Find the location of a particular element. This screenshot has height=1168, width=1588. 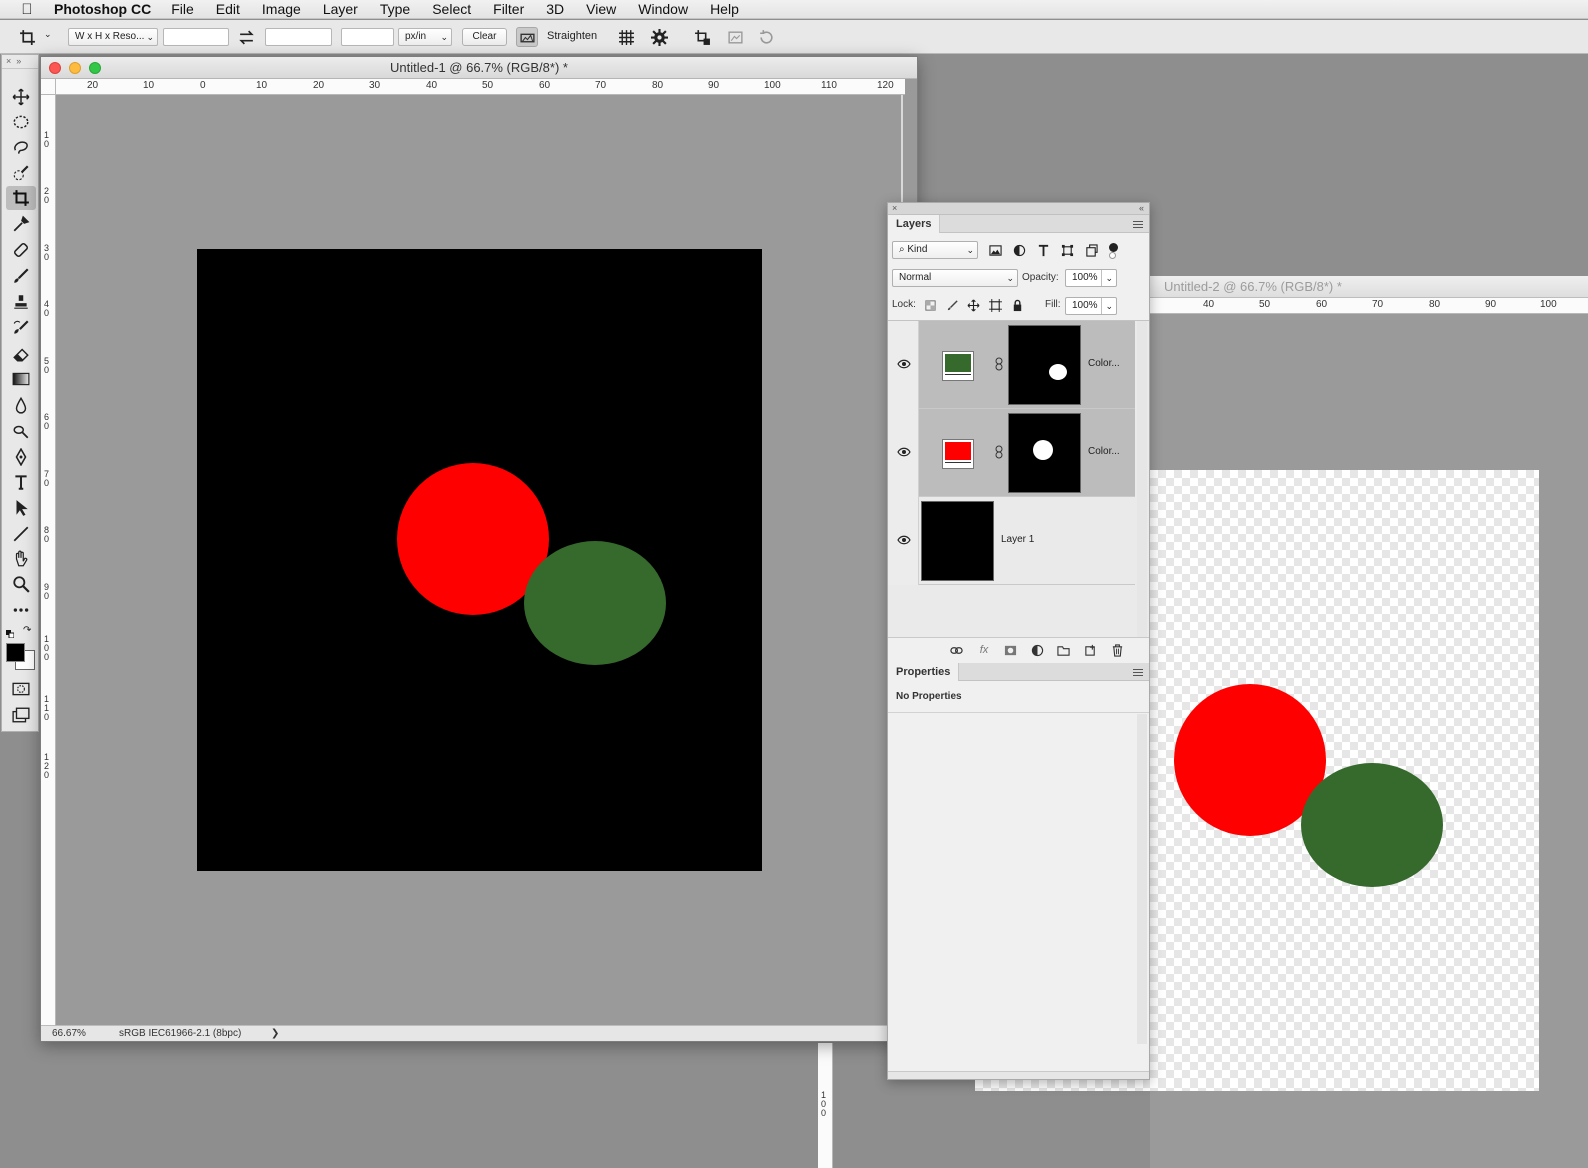

pen-icon is located at coordinates (21, 457).